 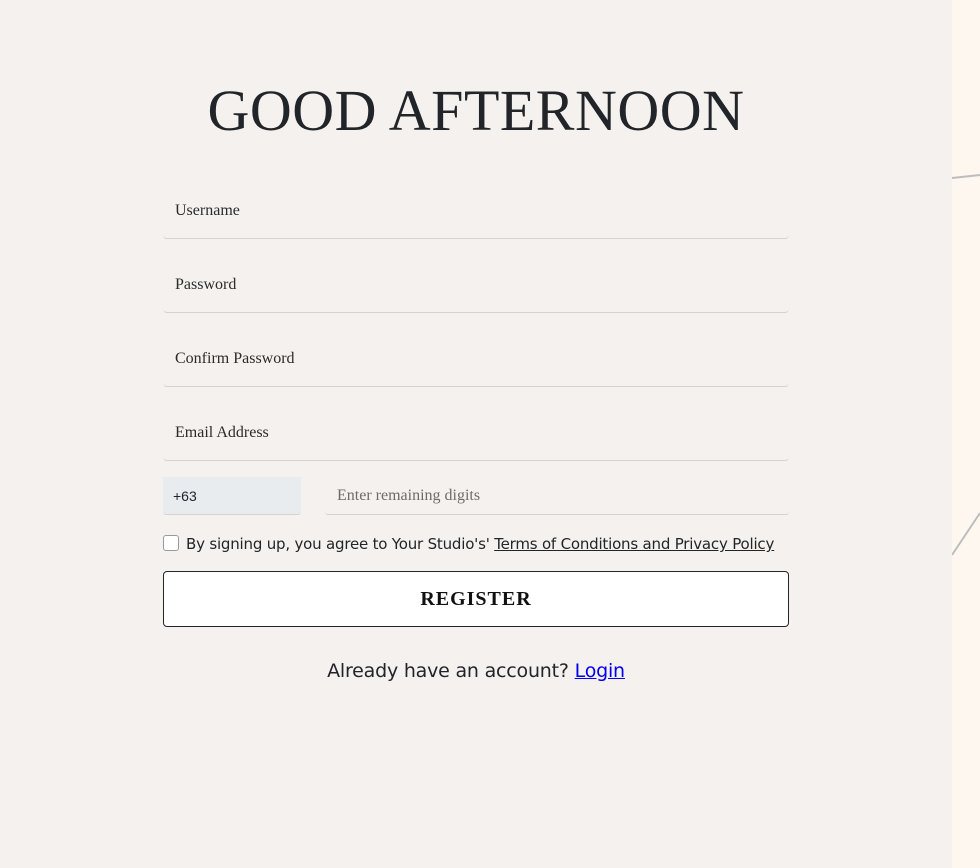 I want to click on register-button: REGISTER, so click(x=476, y=599).